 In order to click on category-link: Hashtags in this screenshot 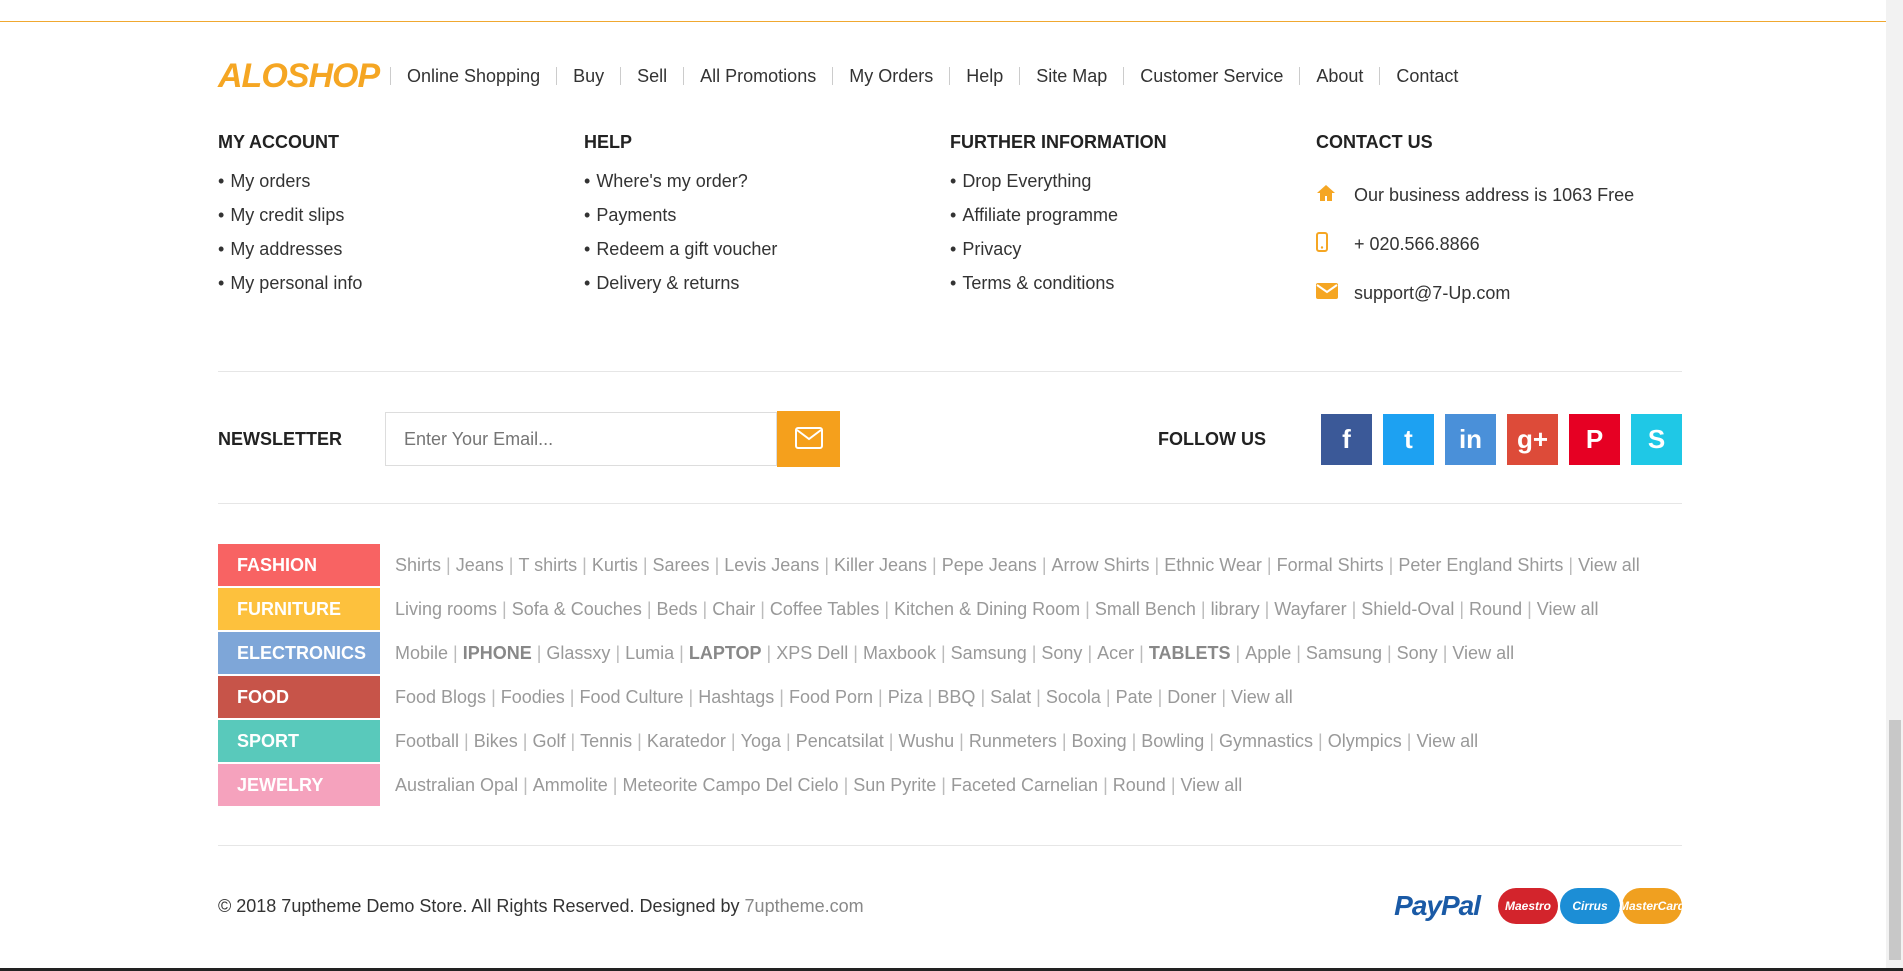, I will do `click(736, 697)`.